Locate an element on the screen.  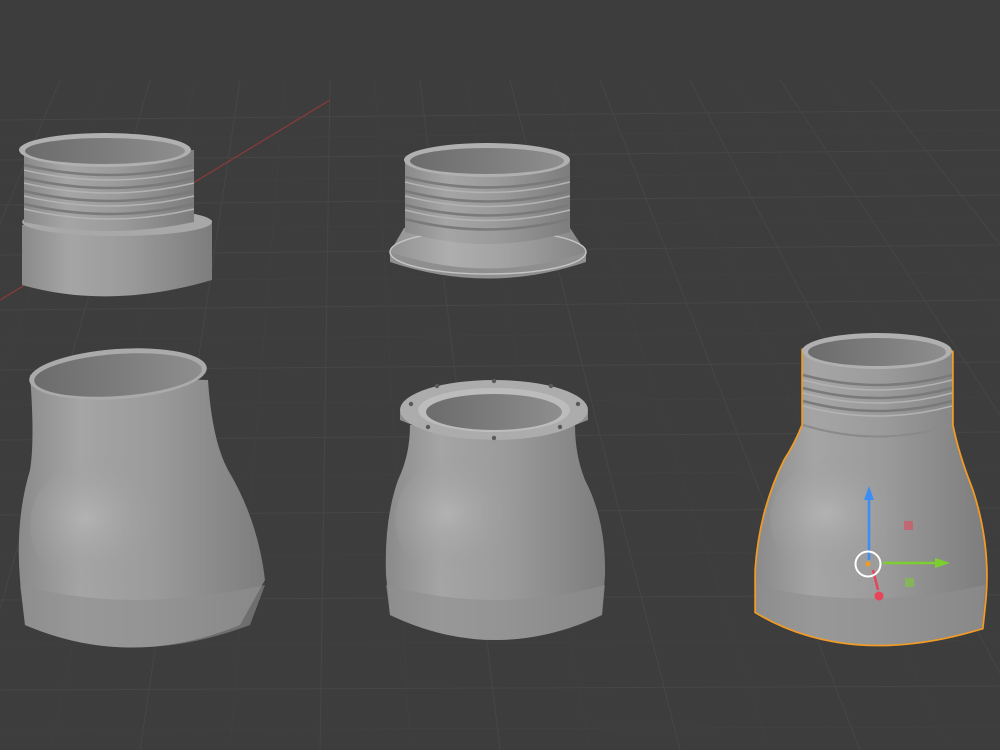
gizmo-x-handle-icon is located at coordinates (879, 596).